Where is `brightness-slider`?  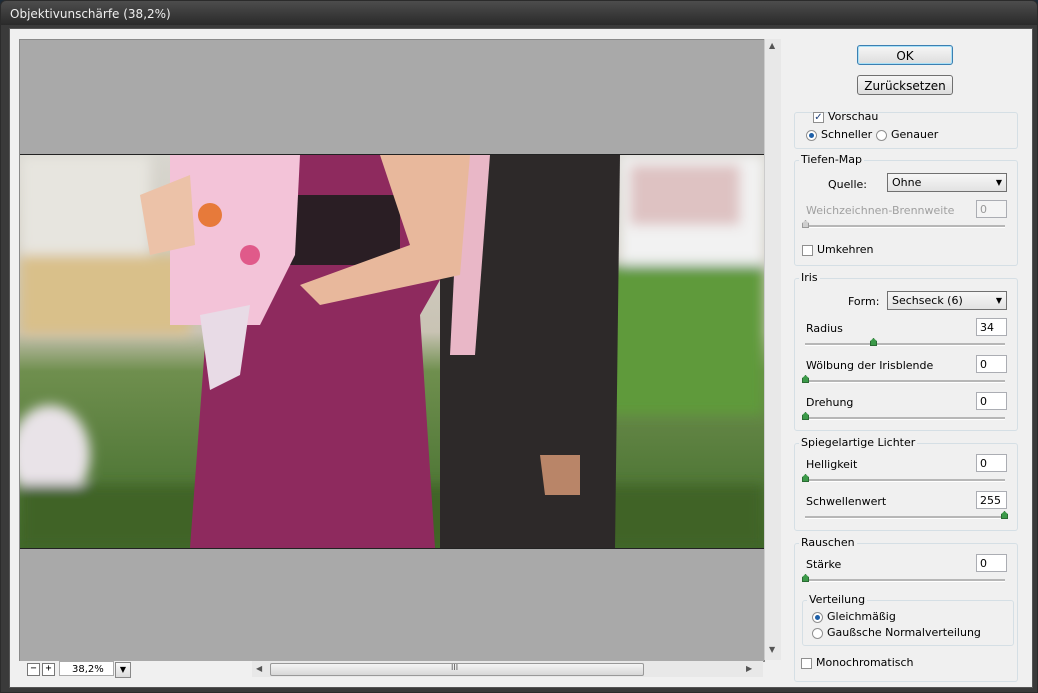 brightness-slider is located at coordinates (903, 478).